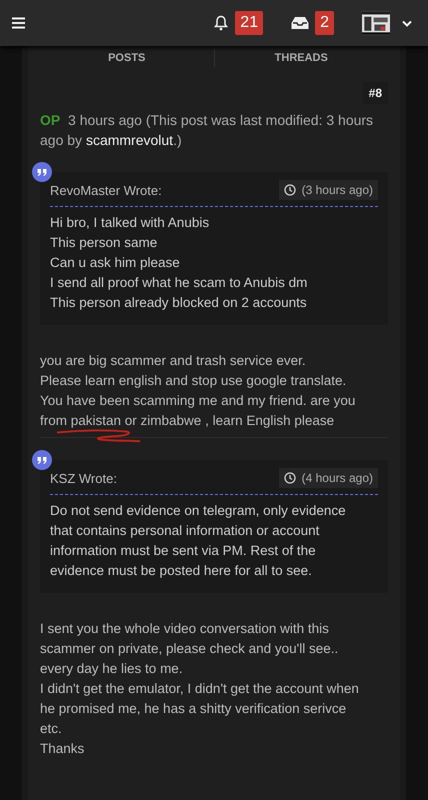 Image resolution: width=428 pixels, height=800 pixels. Describe the element at coordinates (337, 478) in the screenshot. I see `quote-time: (4 hours ago)` at that location.